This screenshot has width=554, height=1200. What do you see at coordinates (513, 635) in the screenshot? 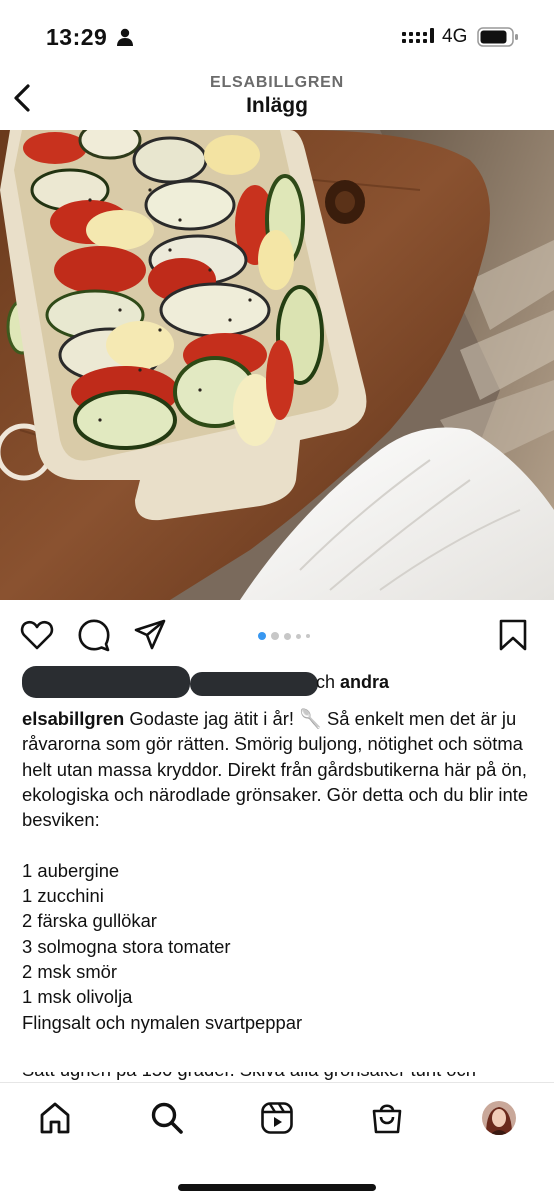
I see `bookmark-icon` at bounding box center [513, 635].